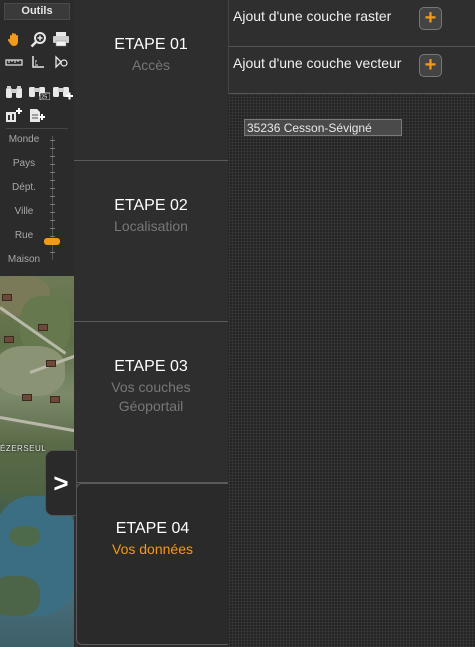 This screenshot has width=475, height=647. What do you see at coordinates (38, 39) in the screenshot?
I see `zoom-in-icon` at bounding box center [38, 39].